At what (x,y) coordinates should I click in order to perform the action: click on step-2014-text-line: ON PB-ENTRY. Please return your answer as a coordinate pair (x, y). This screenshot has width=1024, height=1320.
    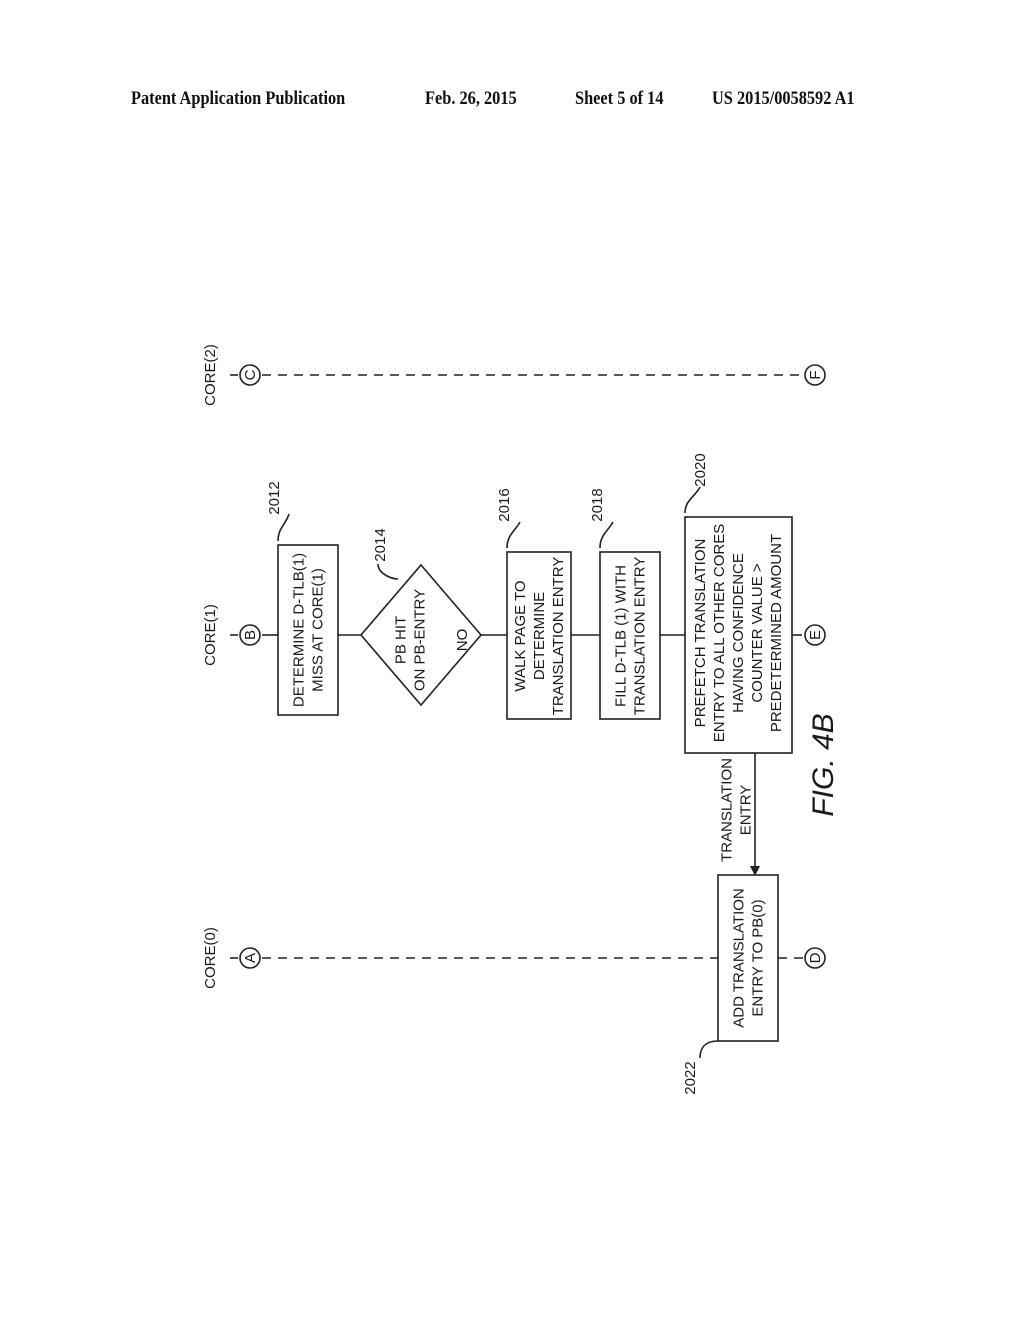
    Looking at the image, I should click on (420, 640).